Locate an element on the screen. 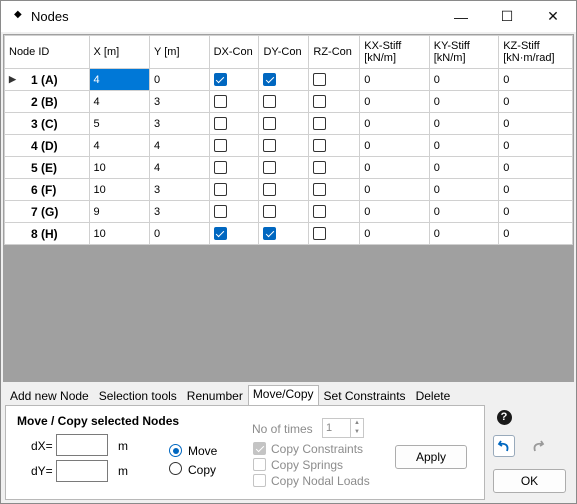 The image size is (577, 504). tab-set-constraints: Set Constraints is located at coordinates (365, 396).